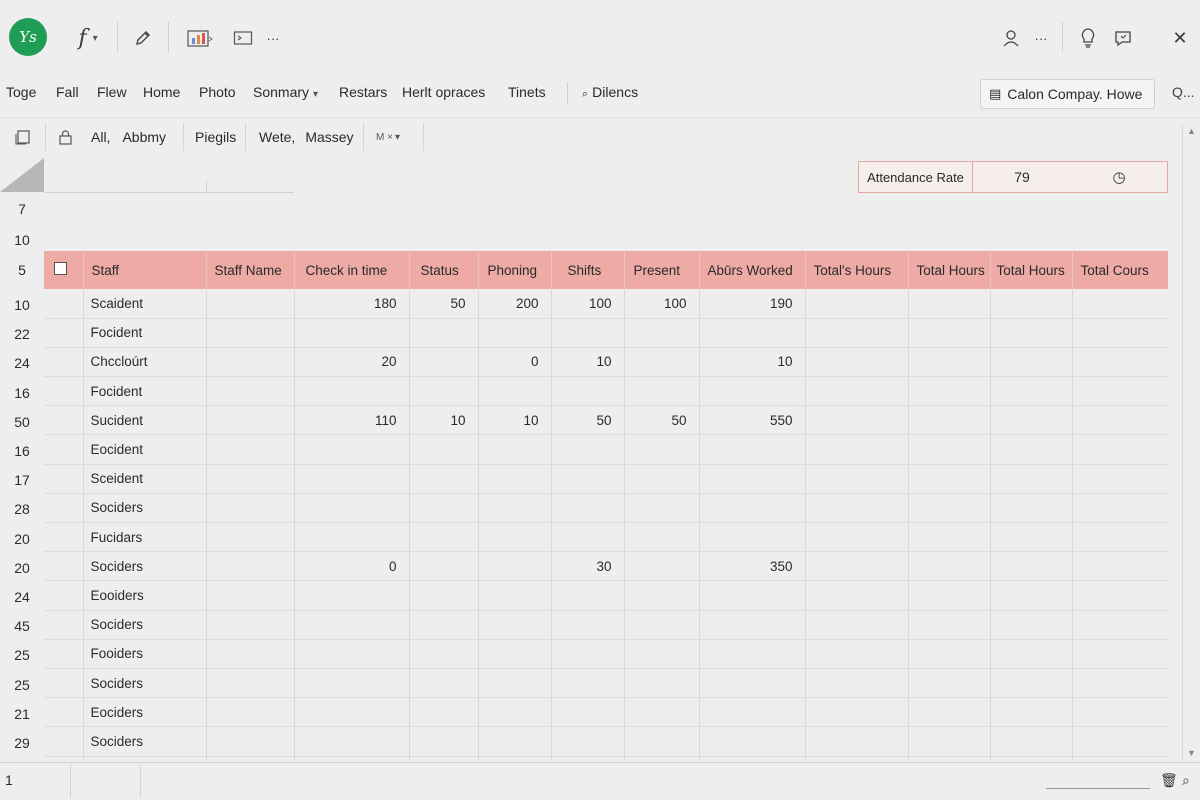 Image resolution: width=1200 pixels, height=800 pixels. I want to click on row-header: 50, so click(22, 422).